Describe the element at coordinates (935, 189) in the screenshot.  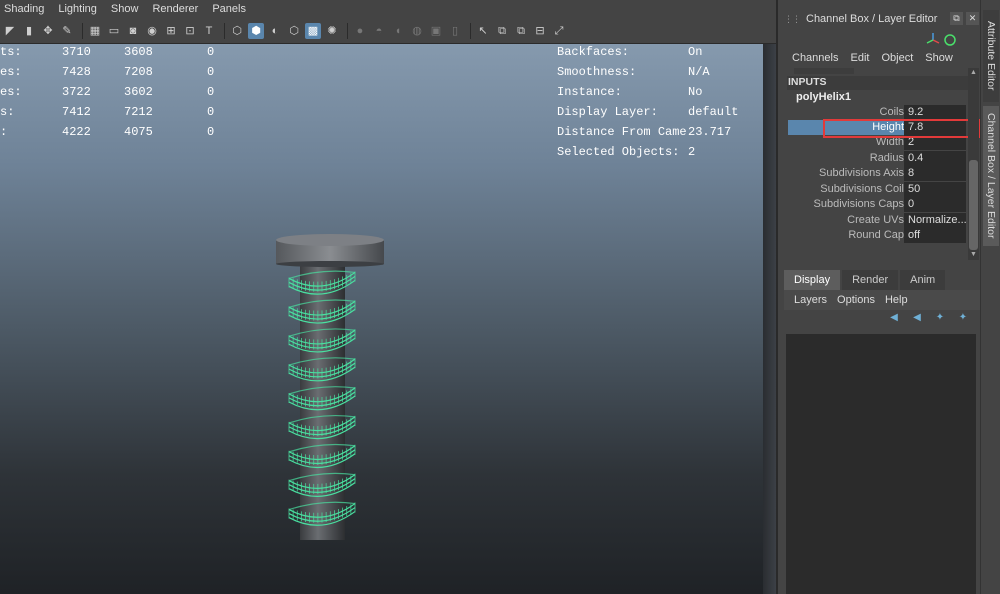
I see `attr-value-field: 50` at that location.